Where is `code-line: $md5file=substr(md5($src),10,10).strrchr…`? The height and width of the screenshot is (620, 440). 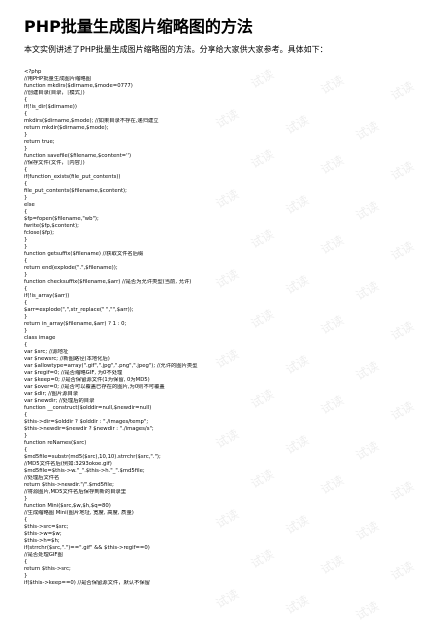
code-line: $md5file=substr(md5($src),10,10).strrchr… is located at coordinates (92, 457).